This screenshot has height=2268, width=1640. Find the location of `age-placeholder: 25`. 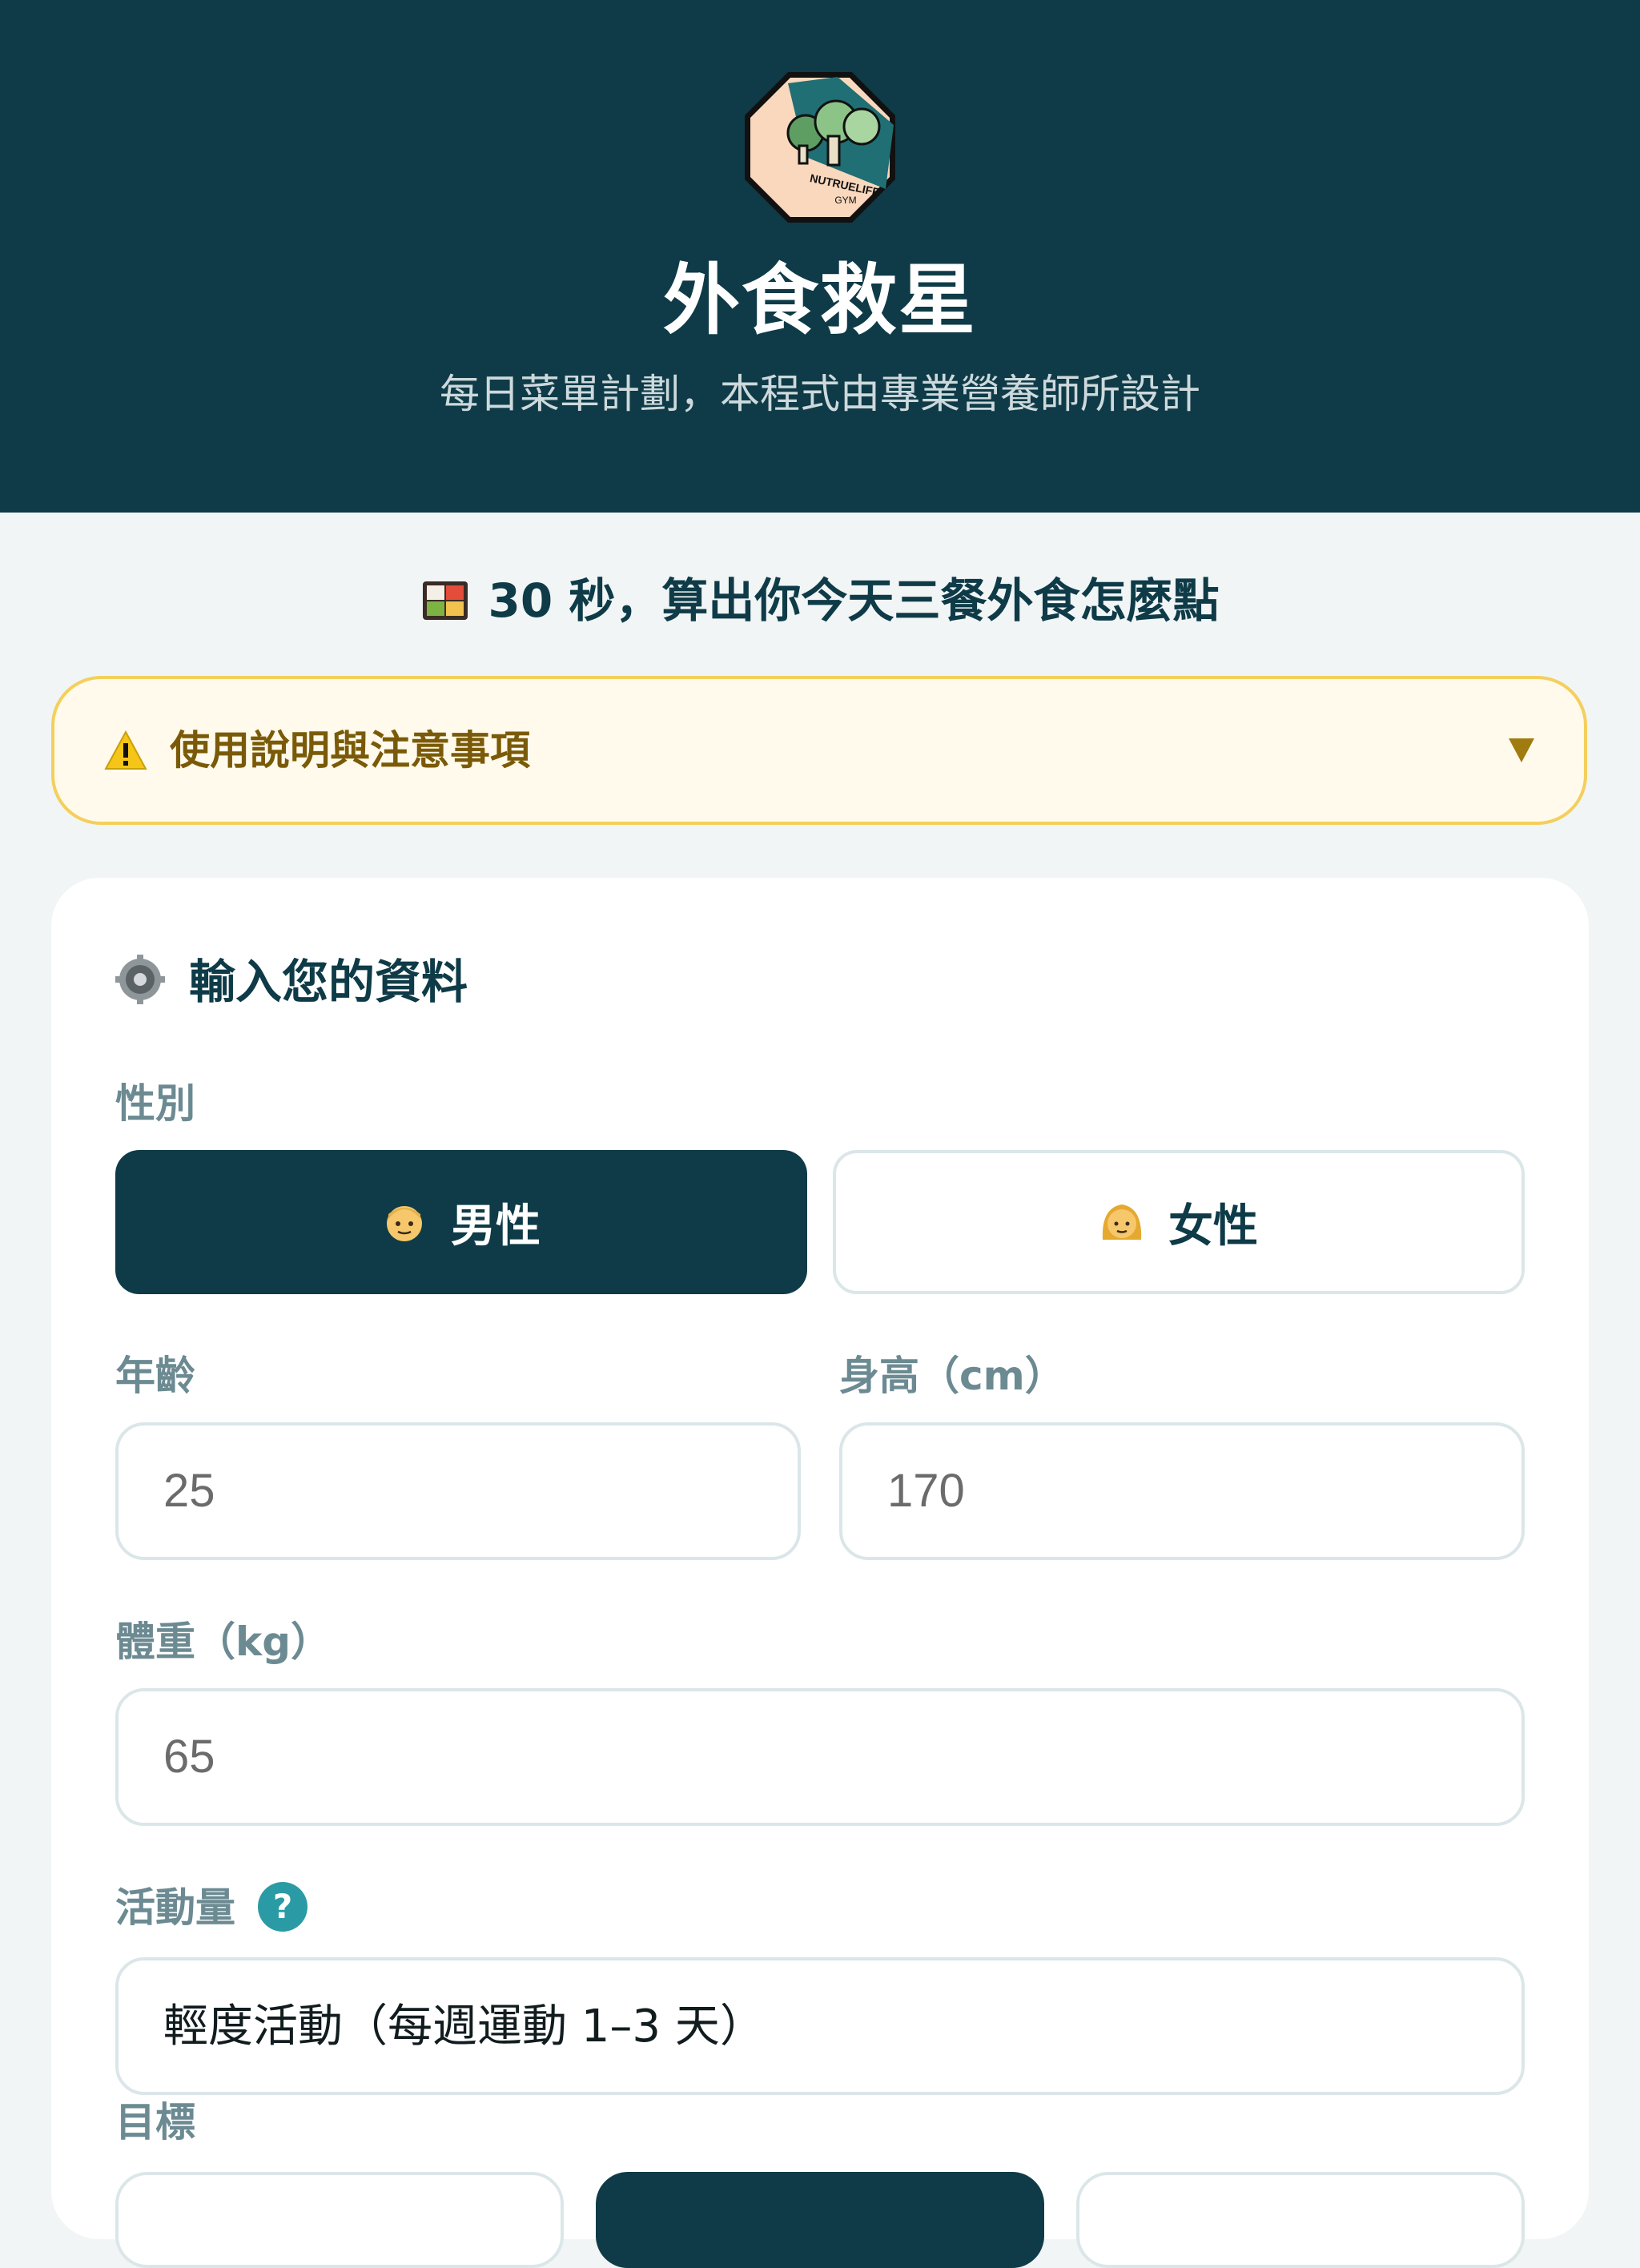

age-placeholder: 25 is located at coordinates (189, 1491).